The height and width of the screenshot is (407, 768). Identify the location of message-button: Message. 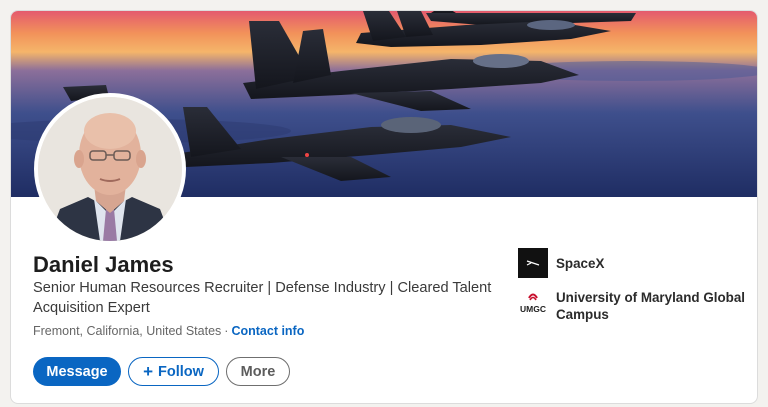
(77, 371).